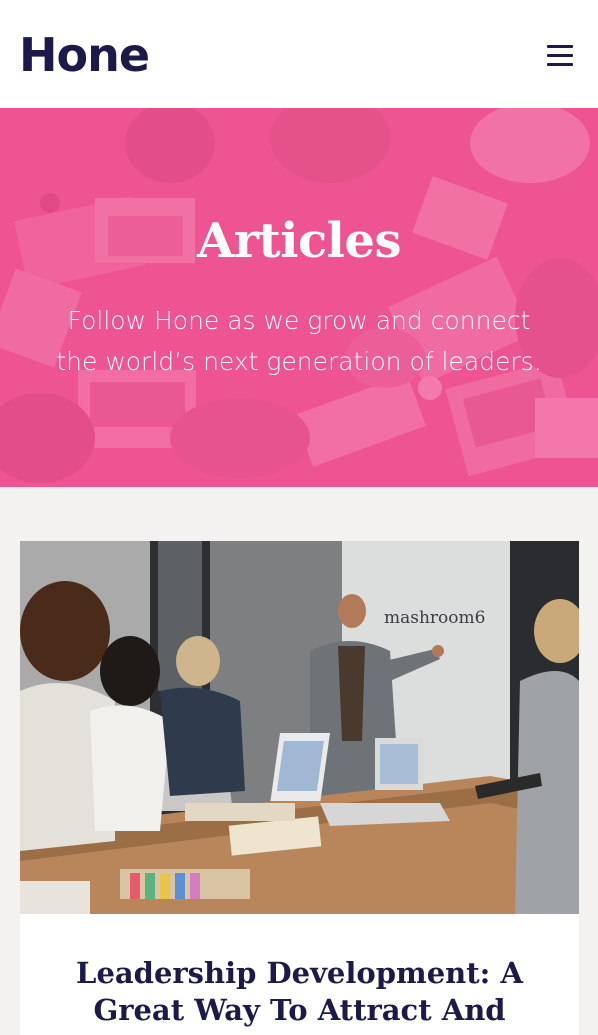  Describe the element at coordinates (434, 618) in the screenshot. I see `wall-sign-text: mashroom6` at that location.